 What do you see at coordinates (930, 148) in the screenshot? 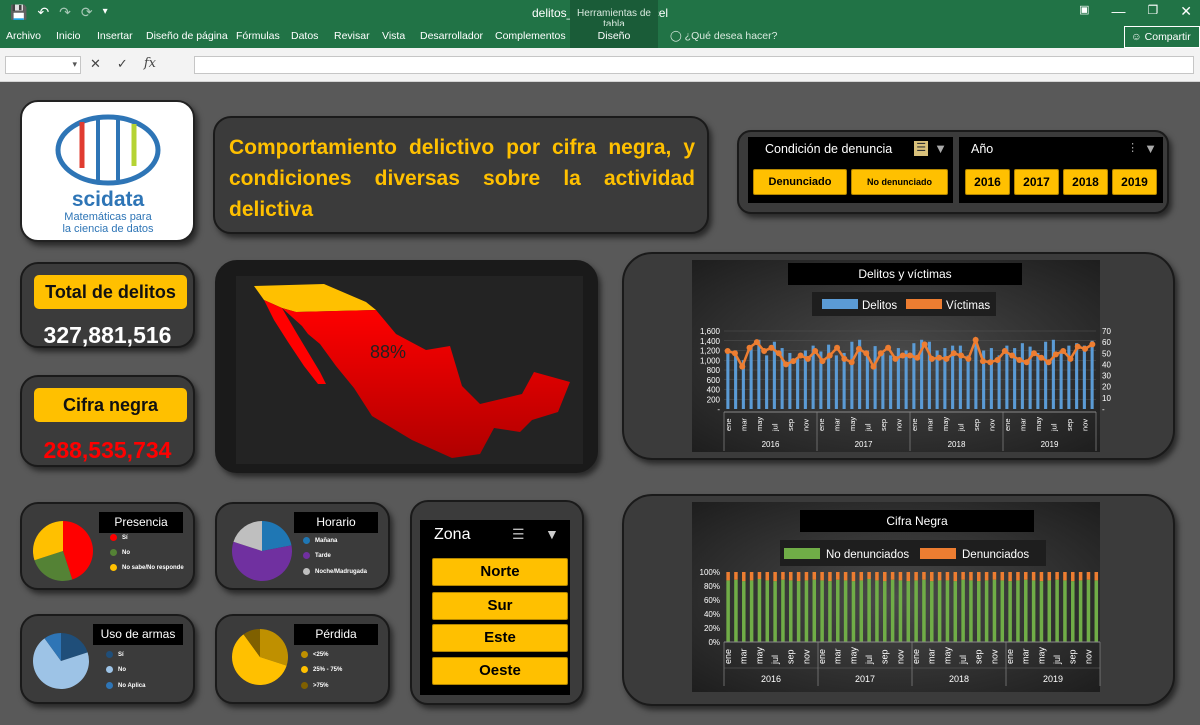
I see `slicer-condicion-icons: ☰ ▼` at bounding box center [930, 148].